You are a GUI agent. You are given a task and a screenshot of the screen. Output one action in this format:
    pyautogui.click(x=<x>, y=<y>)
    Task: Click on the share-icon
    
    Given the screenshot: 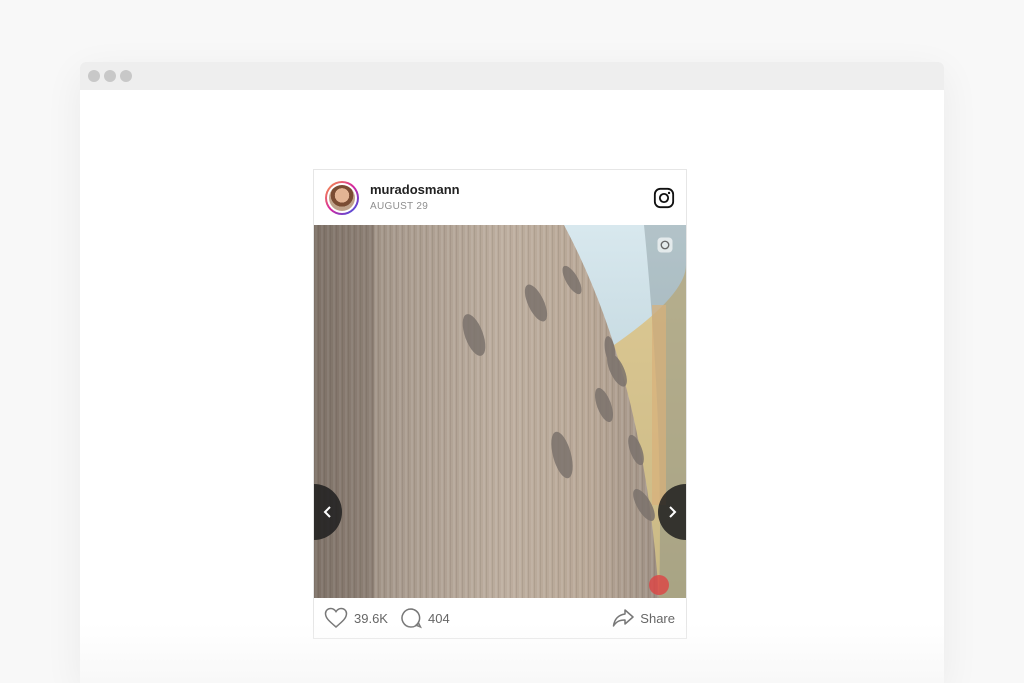 What is the action you would take?
    pyautogui.click(x=624, y=618)
    